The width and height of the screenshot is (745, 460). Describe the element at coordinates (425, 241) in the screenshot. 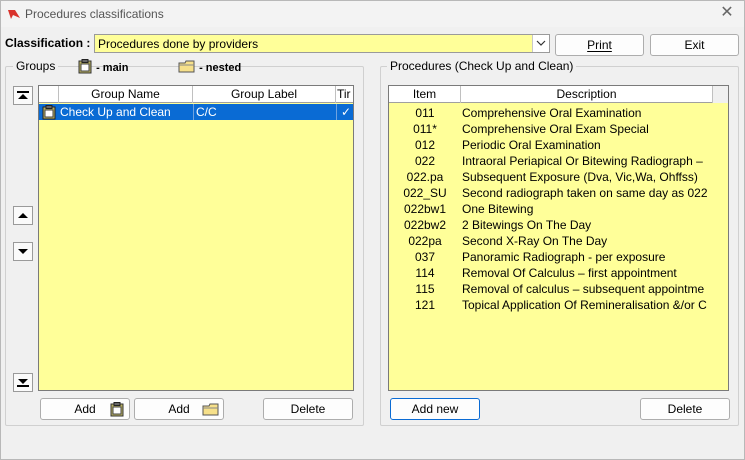

I see `procedure-item-cell: 022pa` at that location.